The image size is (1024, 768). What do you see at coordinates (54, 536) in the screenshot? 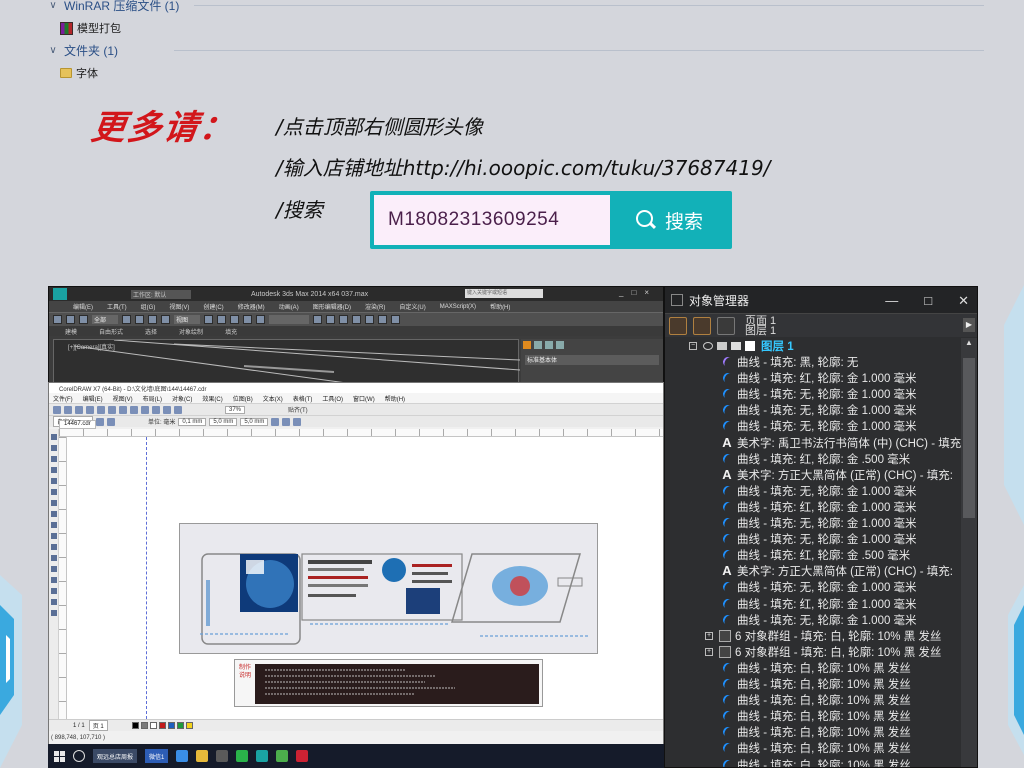
I see `text-tool-icon` at bounding box center [54, 536].